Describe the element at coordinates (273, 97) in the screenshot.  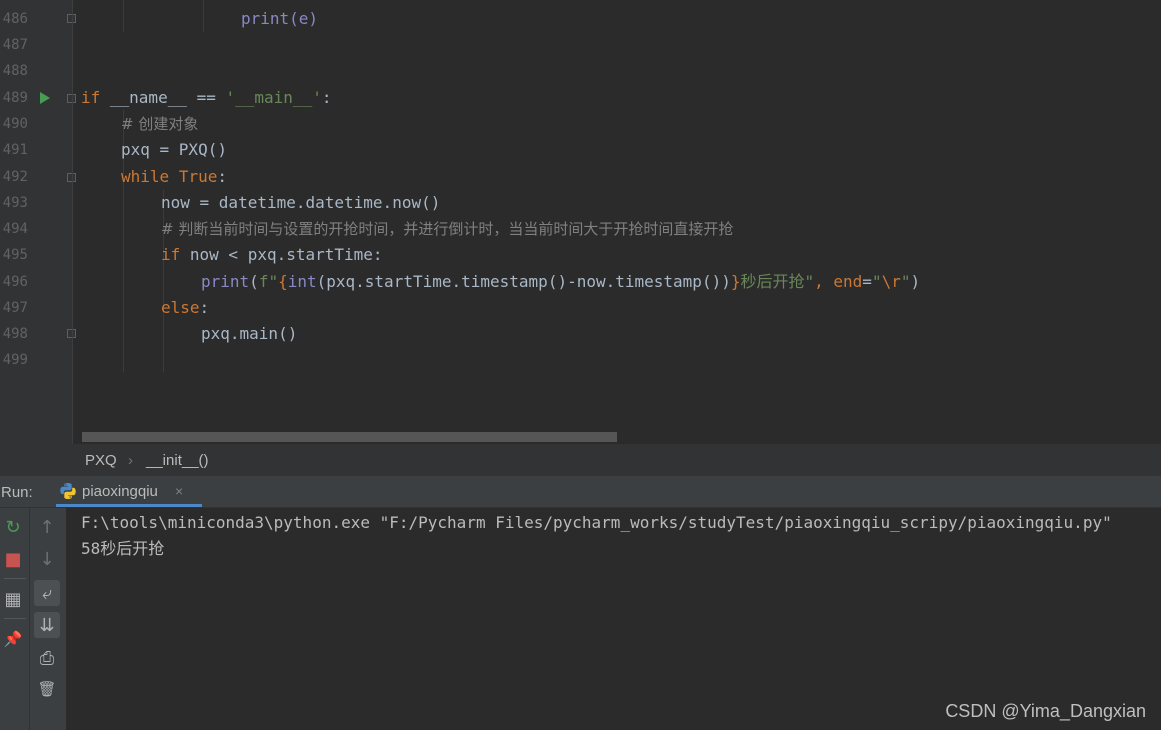
I see `string-literal: '__main__'` at that location.